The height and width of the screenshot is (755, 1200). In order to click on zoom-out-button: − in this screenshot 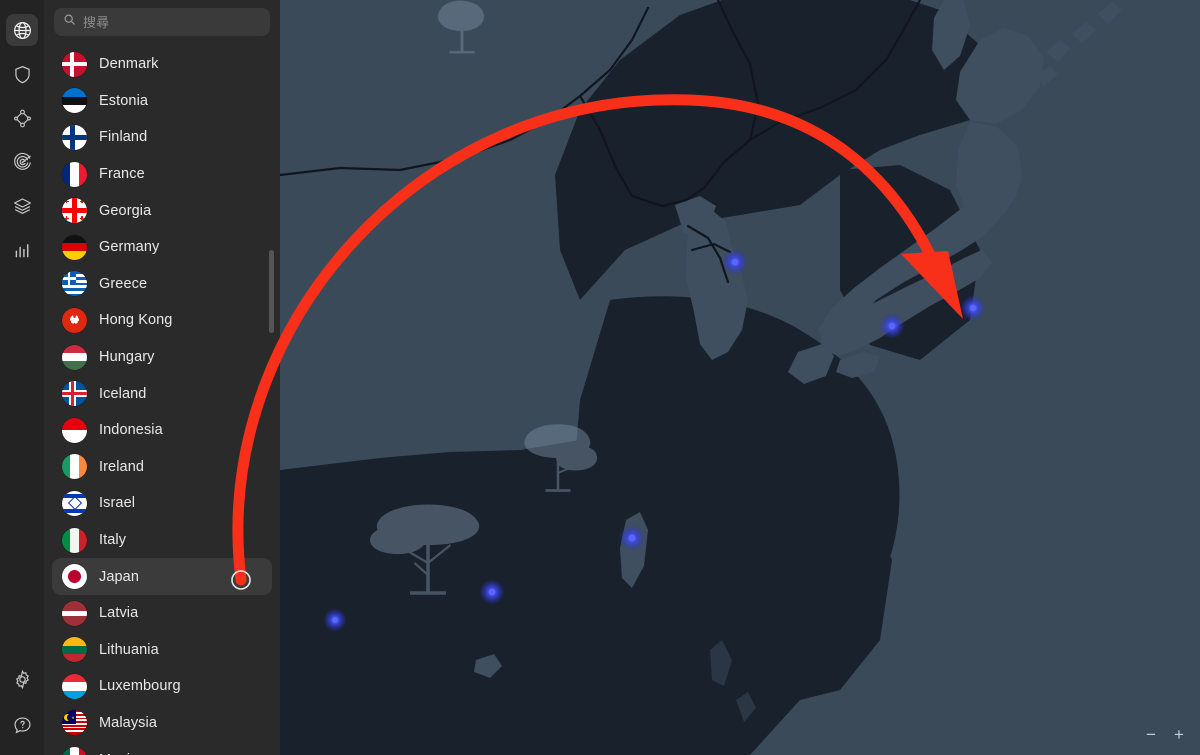, I will do `click(1151, 734)`.